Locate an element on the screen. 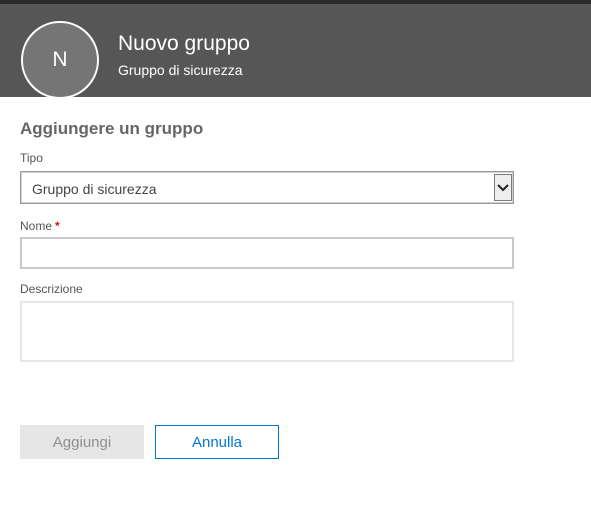  chevron-down-icon is located at coordinates (503, 187).